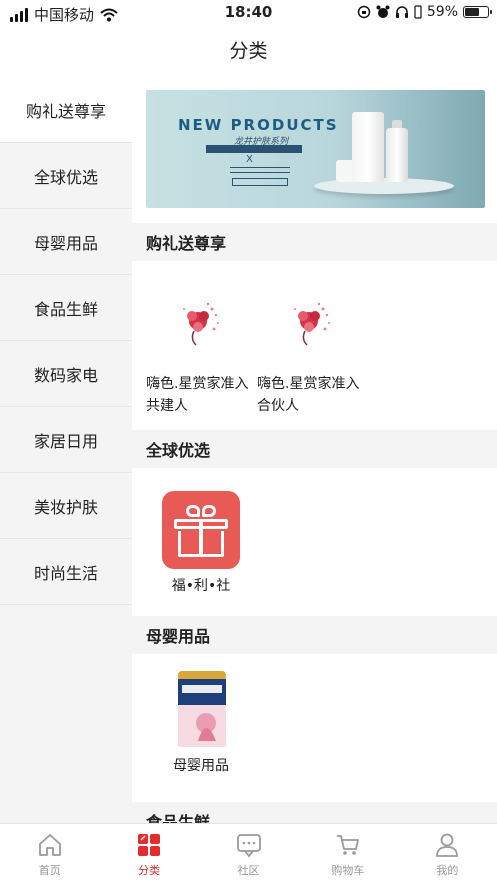  Describe the element at coordinates (49, 845) in the screenshot. I see `home-icon` at that location.